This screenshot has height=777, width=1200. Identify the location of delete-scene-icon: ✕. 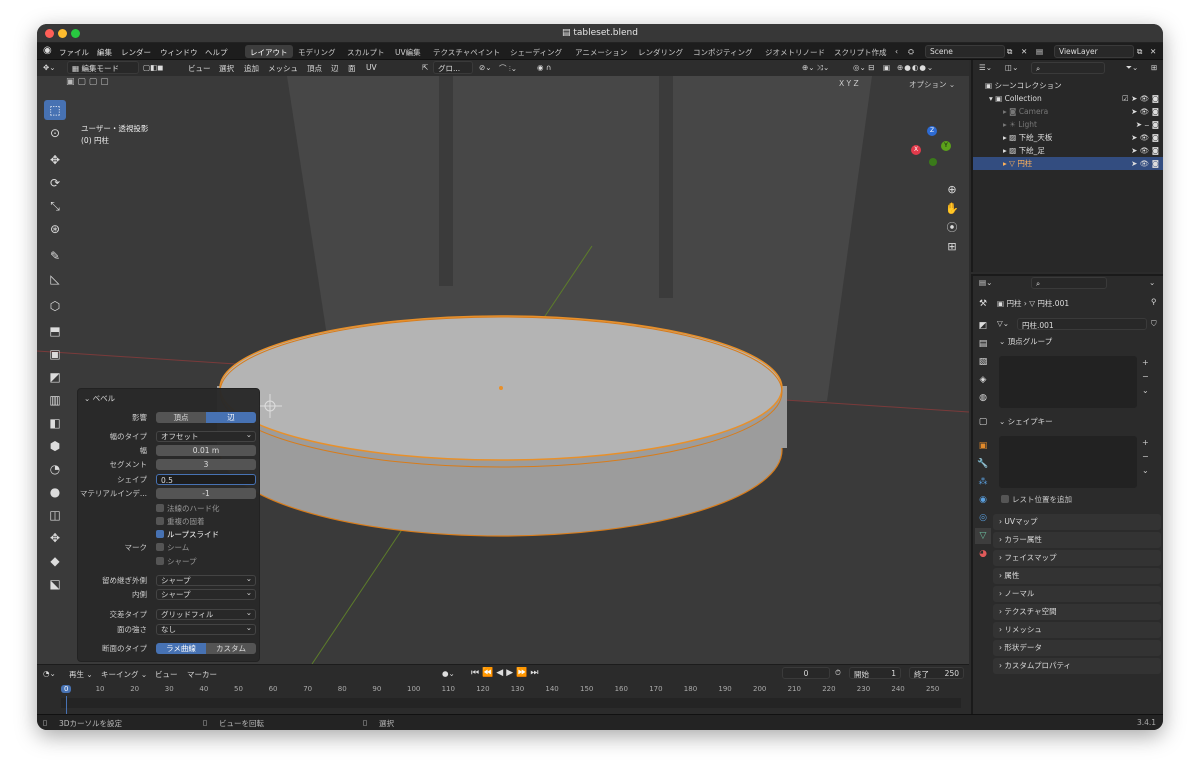
(1024, 51).